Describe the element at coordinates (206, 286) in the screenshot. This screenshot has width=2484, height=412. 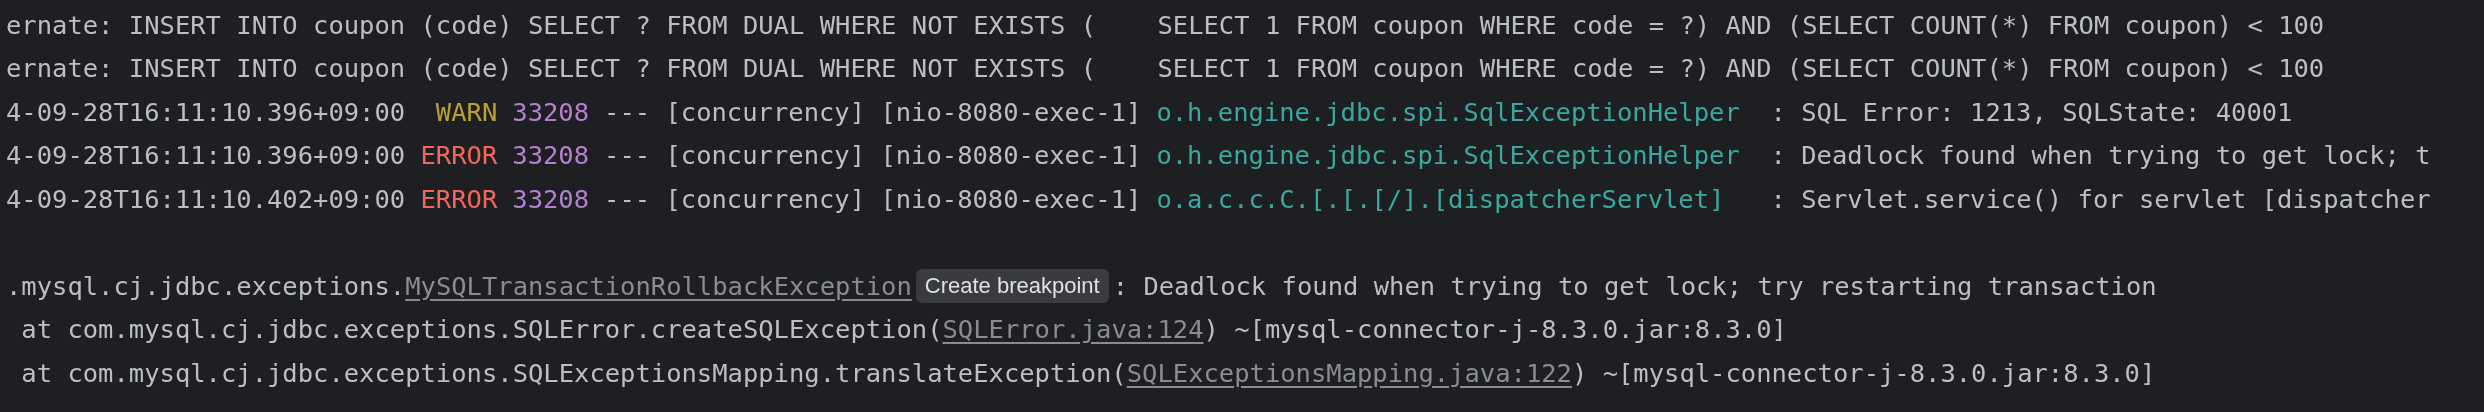
I see `log-text: .mysql.cj.jdbc.exceptions.` at that location.